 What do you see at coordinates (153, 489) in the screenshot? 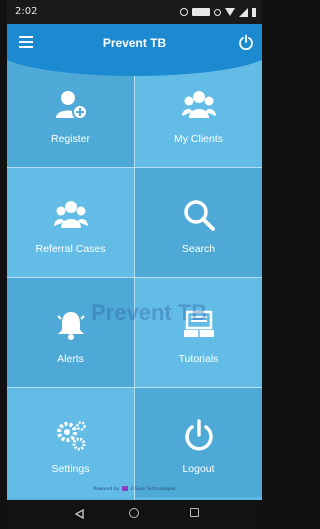
I see `company-name: Z-Sure Technologies` at bounding box center [153, 489].